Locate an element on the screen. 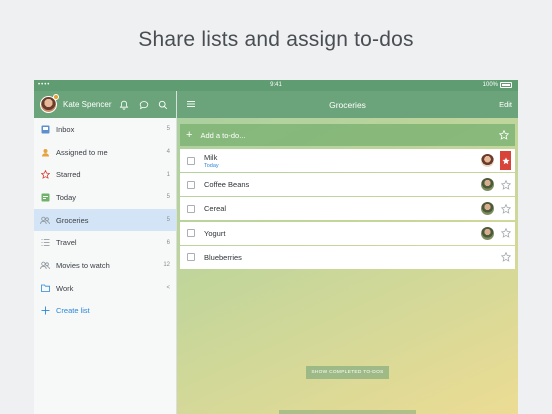 This screenshot has height=414, width=552. todo-body: Coffee Beans is located at coordinates (342, 184).